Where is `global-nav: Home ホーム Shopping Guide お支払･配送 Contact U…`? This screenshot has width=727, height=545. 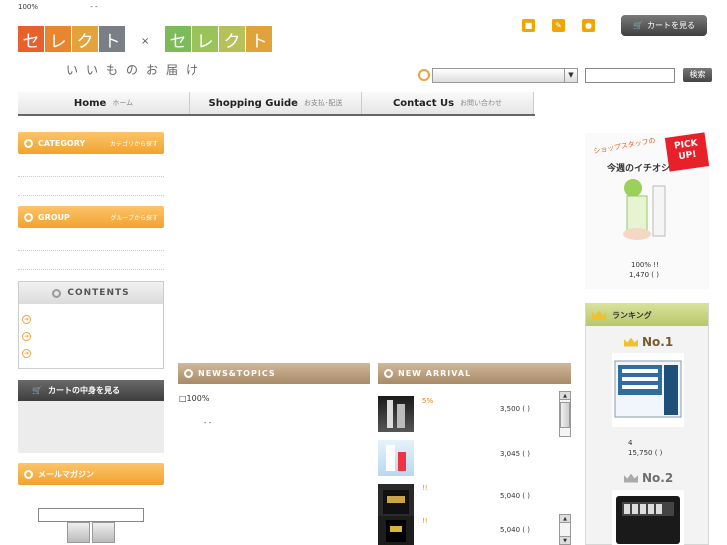 global-nav: Home ホーム Shopping Guide お支払･配送 Contact U… is located at coordinates (276, 104).